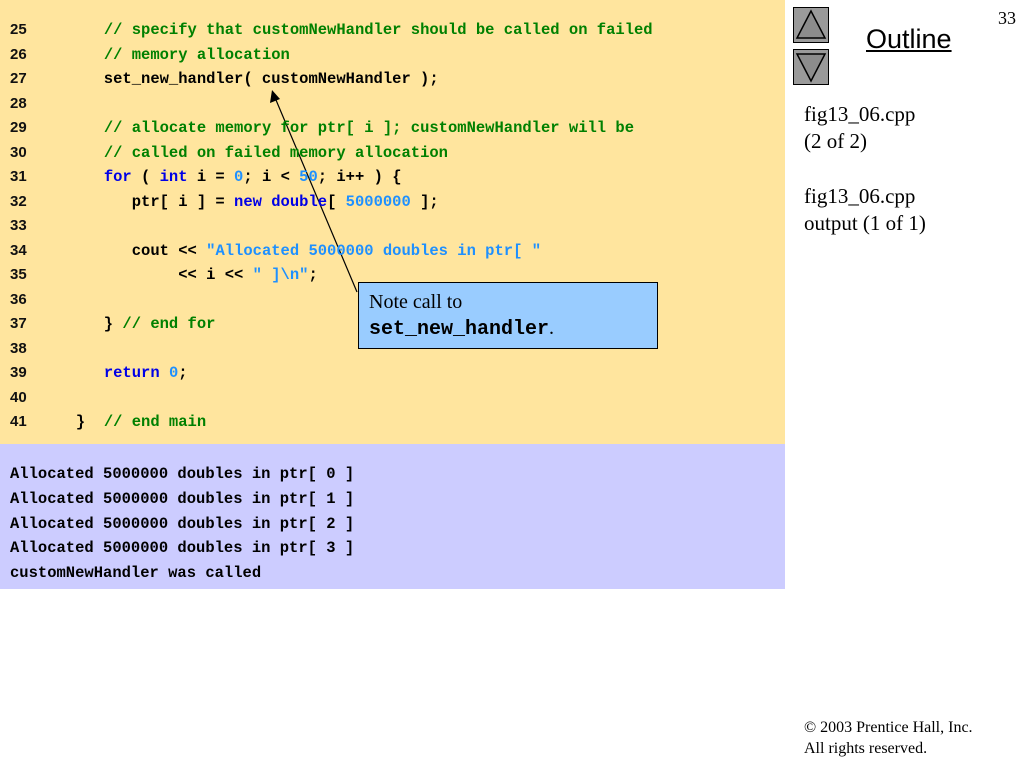 This screenshot has width=1024, height=768. What do you see at coordinates (18, 176) in the screenshot?
I see `line-number: 31` at bounding box center [18, 176].